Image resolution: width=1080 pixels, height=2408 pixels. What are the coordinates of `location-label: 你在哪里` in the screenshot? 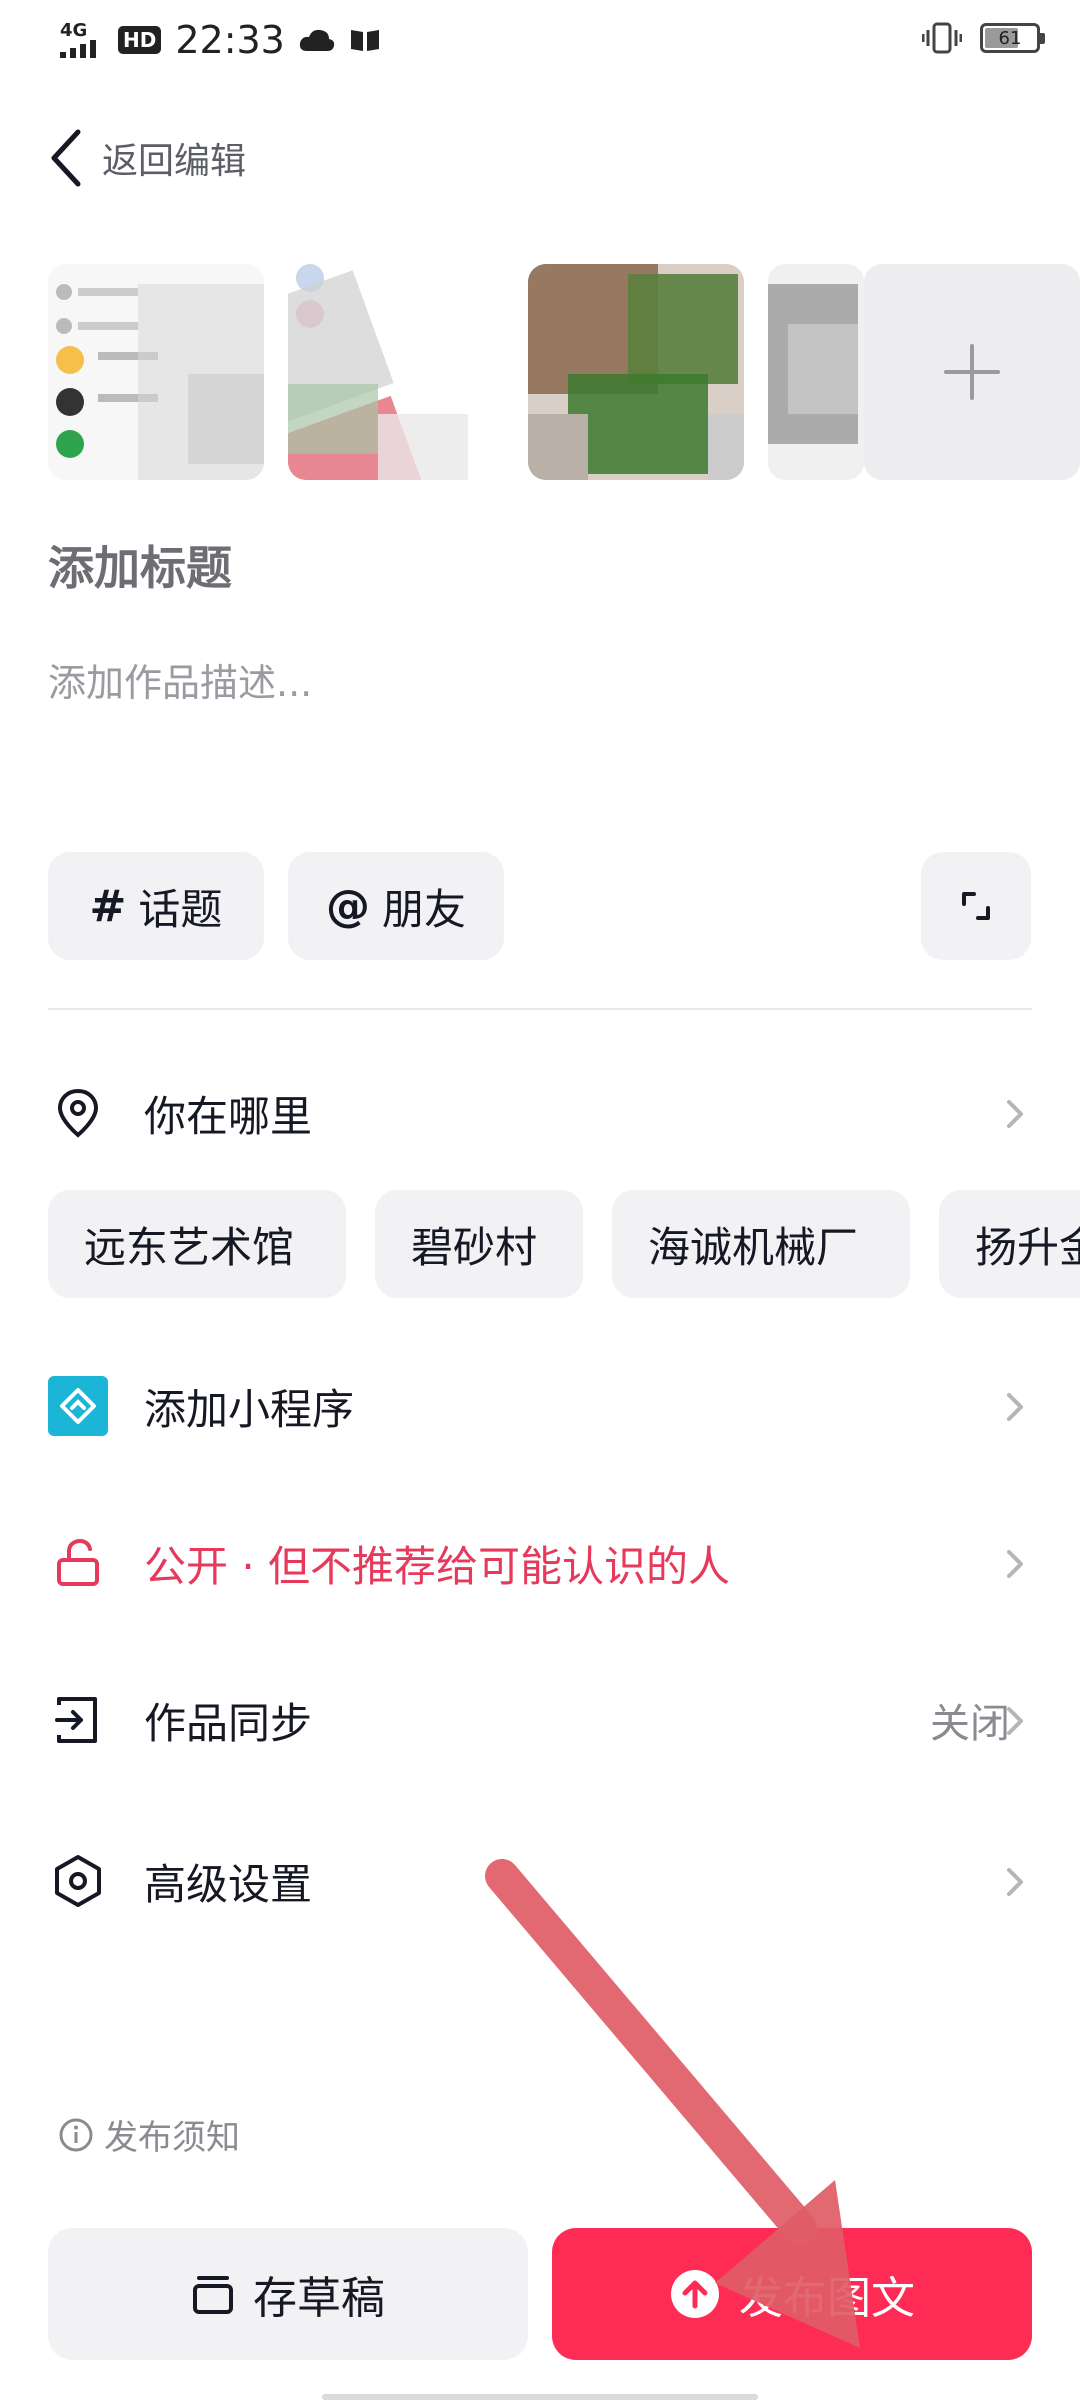 It's located at (228, 1116).